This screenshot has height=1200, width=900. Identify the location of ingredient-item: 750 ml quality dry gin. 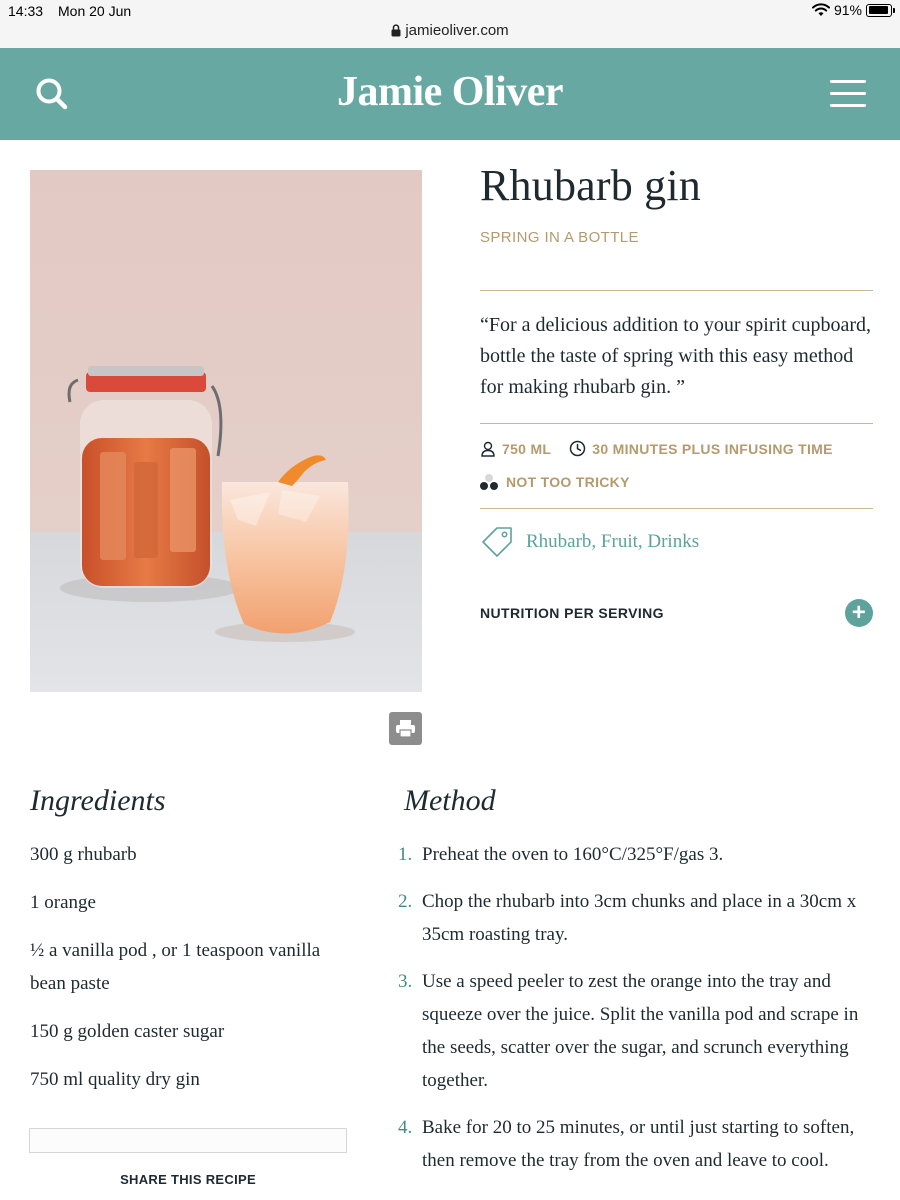
(115, 1079).